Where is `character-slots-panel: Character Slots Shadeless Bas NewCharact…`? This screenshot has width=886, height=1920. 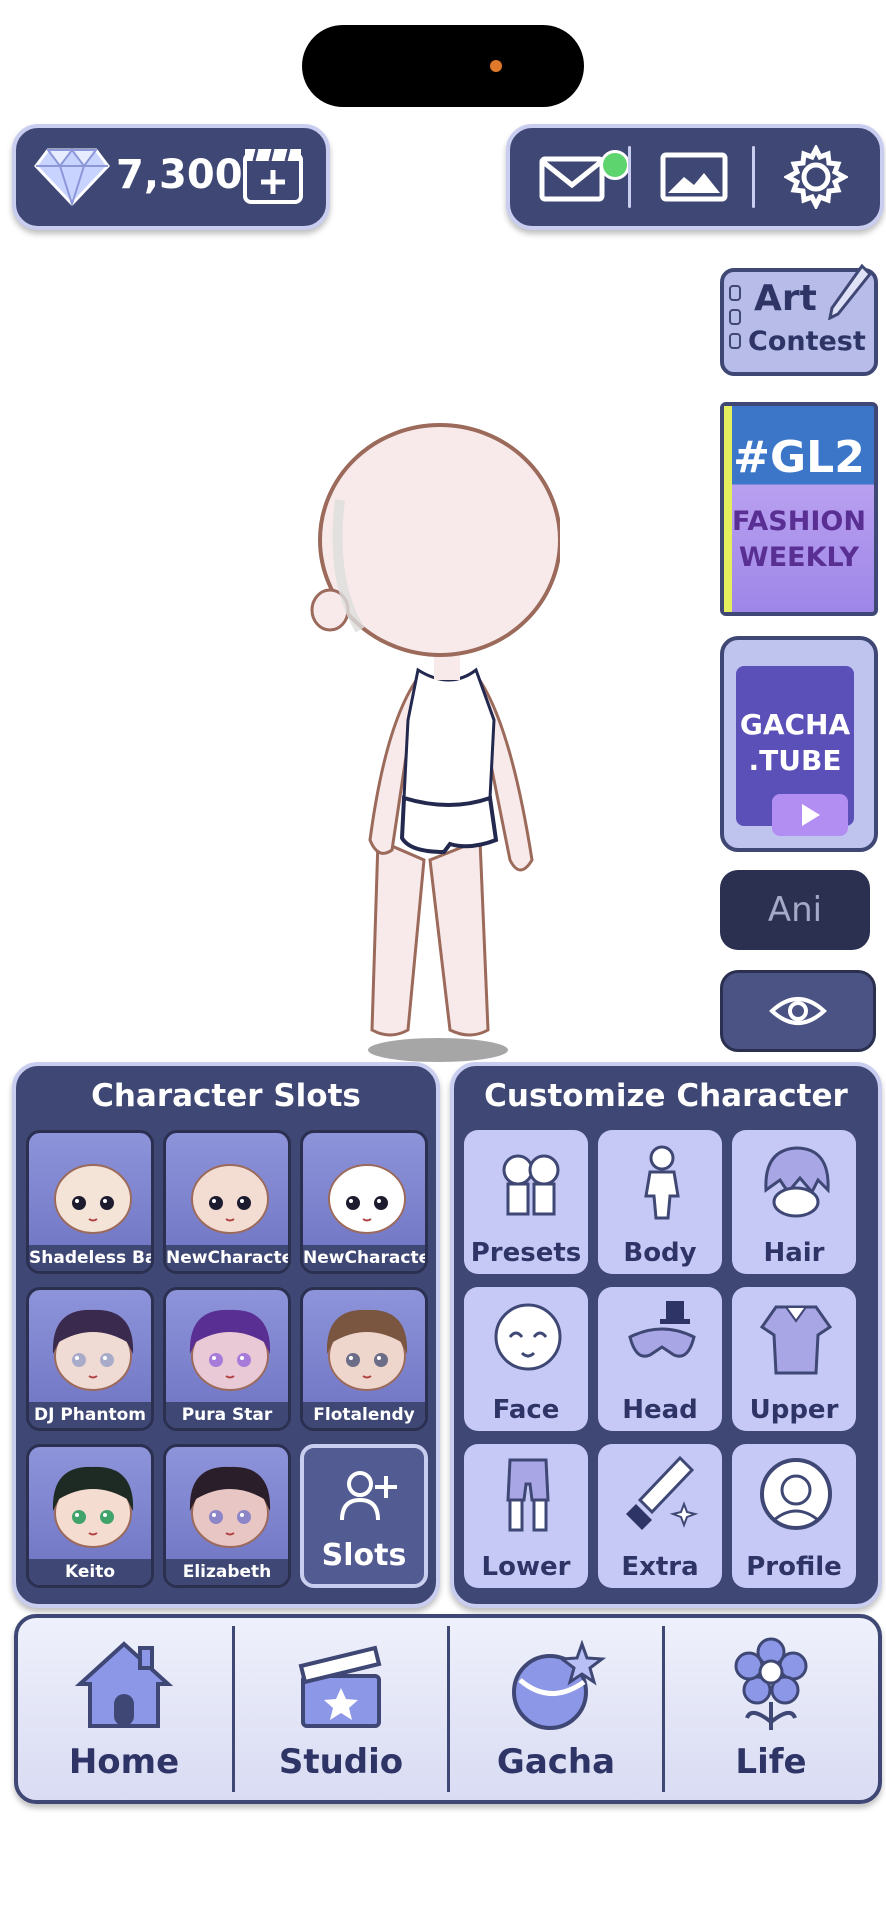 character-slots-panel: Character Slots Shadeless Bas NewCharact… is located at coordinates (226, 1335).